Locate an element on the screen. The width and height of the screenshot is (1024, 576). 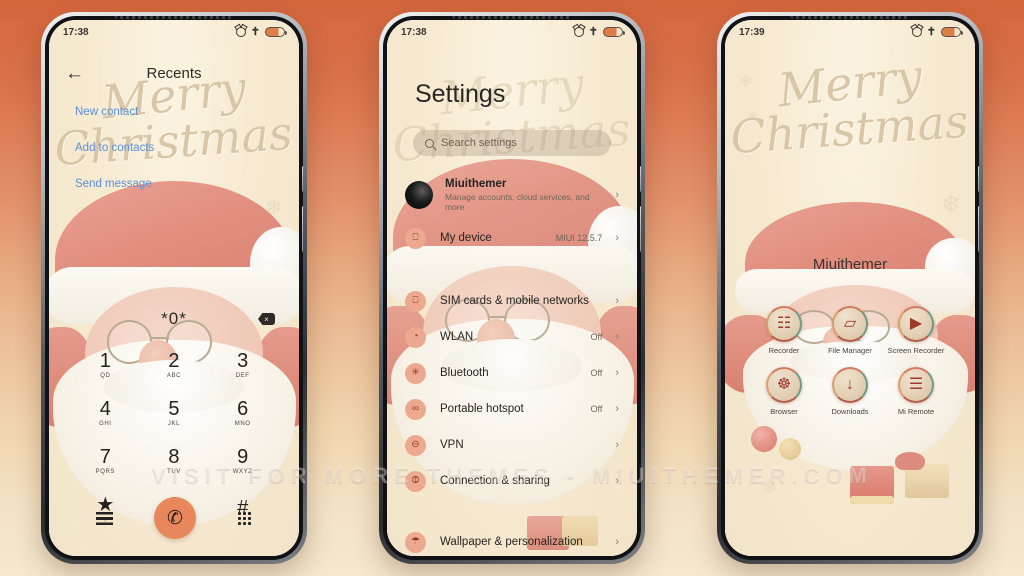
app-label: Recorder is located at coordinates (784, 350).